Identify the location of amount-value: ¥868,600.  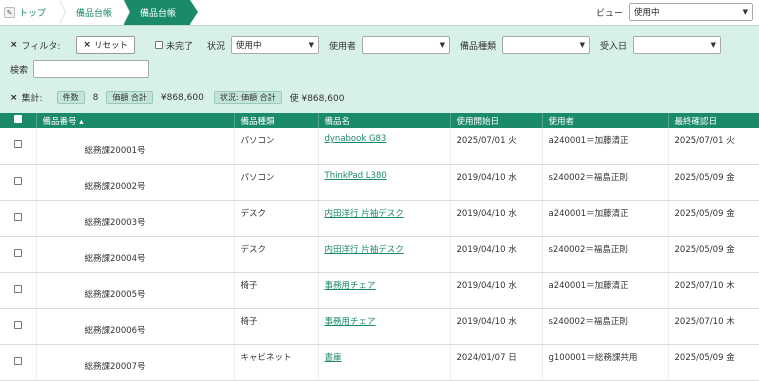
(182, 97).